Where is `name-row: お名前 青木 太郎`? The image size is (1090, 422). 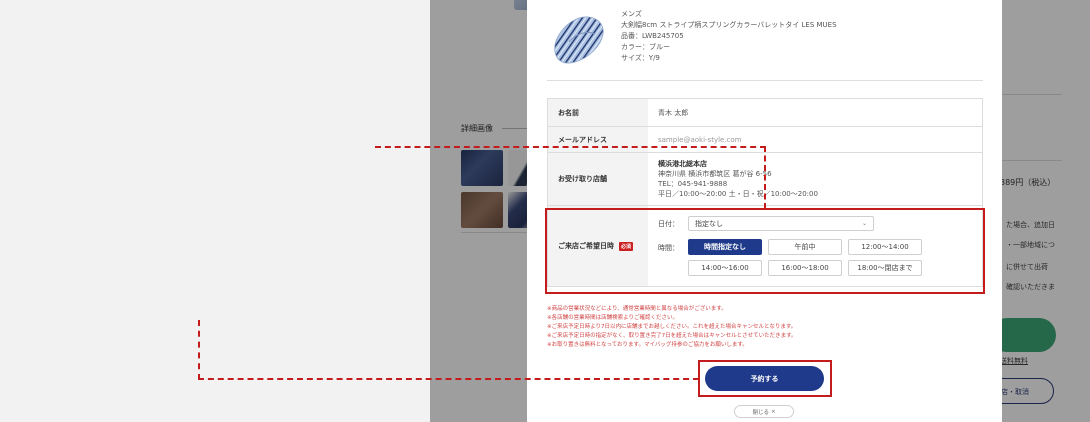
name-row: お名前 青木 太郎 is located at coordinates (765, 113).